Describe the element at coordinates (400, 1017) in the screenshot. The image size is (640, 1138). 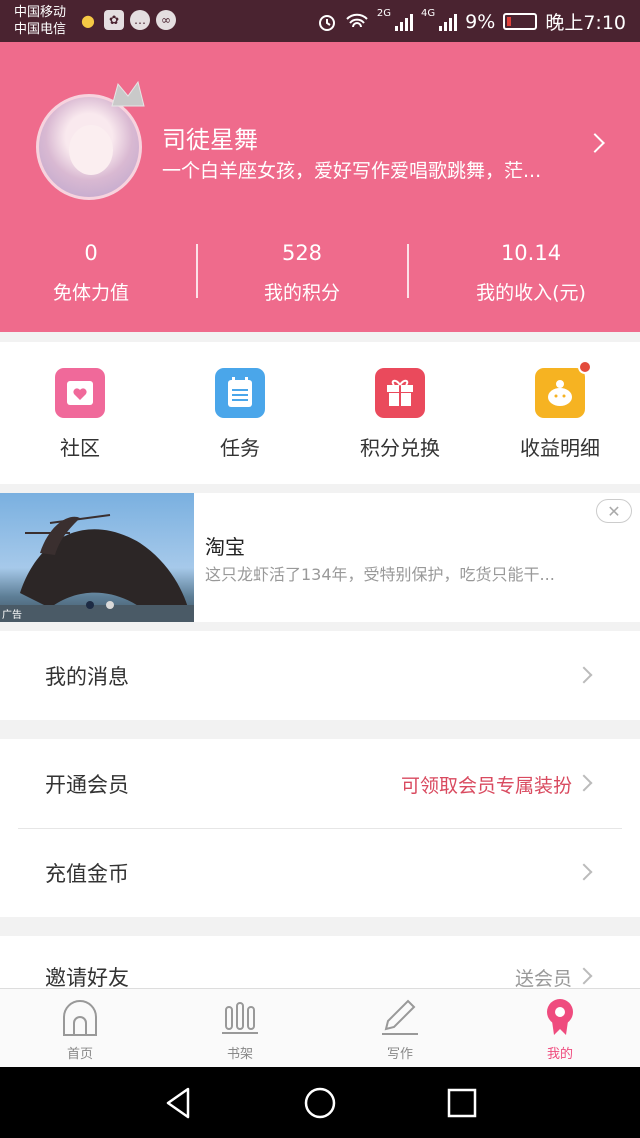
I see `pen-icon` at that location.